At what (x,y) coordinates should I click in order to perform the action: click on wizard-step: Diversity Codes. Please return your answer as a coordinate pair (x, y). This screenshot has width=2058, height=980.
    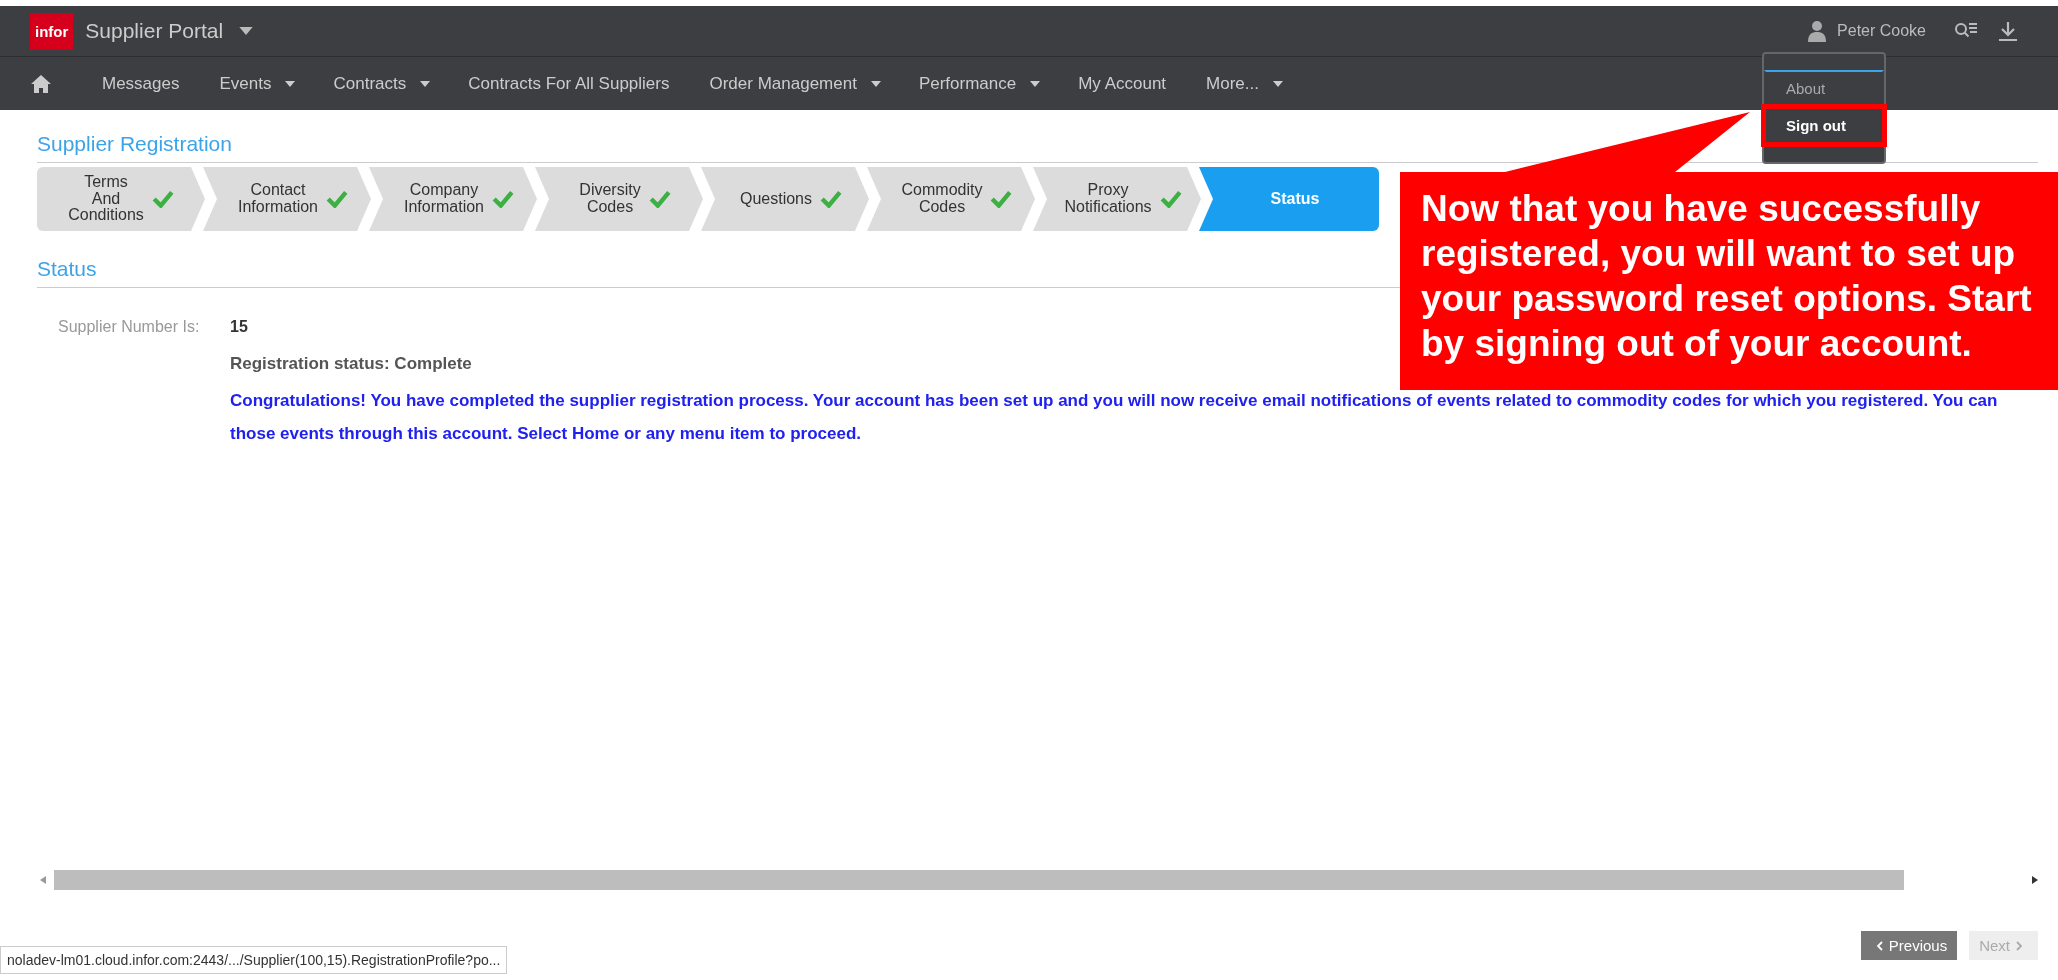
    Looking at the image, I should click on (619, 199).